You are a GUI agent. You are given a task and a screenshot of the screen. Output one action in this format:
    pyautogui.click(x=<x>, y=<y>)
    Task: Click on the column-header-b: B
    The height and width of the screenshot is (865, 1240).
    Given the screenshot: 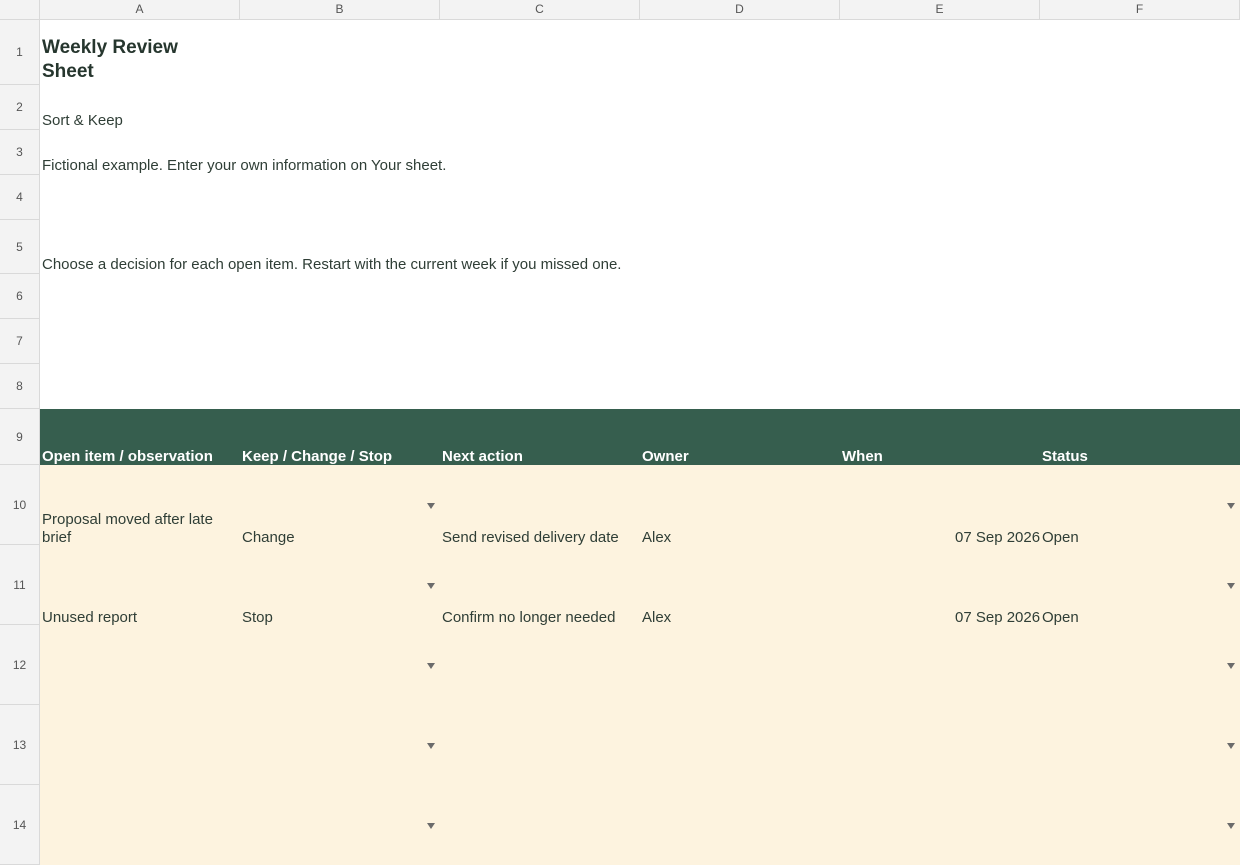 What is the action you would take?
    pyautogui.click(x=340, y=10)
    